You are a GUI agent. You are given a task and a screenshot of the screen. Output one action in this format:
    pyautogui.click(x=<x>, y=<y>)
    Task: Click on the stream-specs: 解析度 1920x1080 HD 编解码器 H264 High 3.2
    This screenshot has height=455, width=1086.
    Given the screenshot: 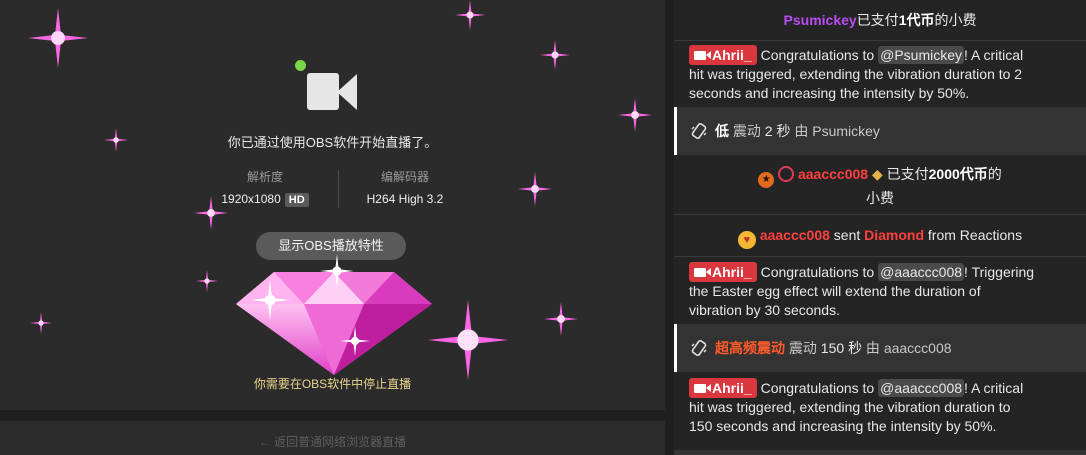 What is the action you would take?
    pyautogui.click(x=335, y=190)
    